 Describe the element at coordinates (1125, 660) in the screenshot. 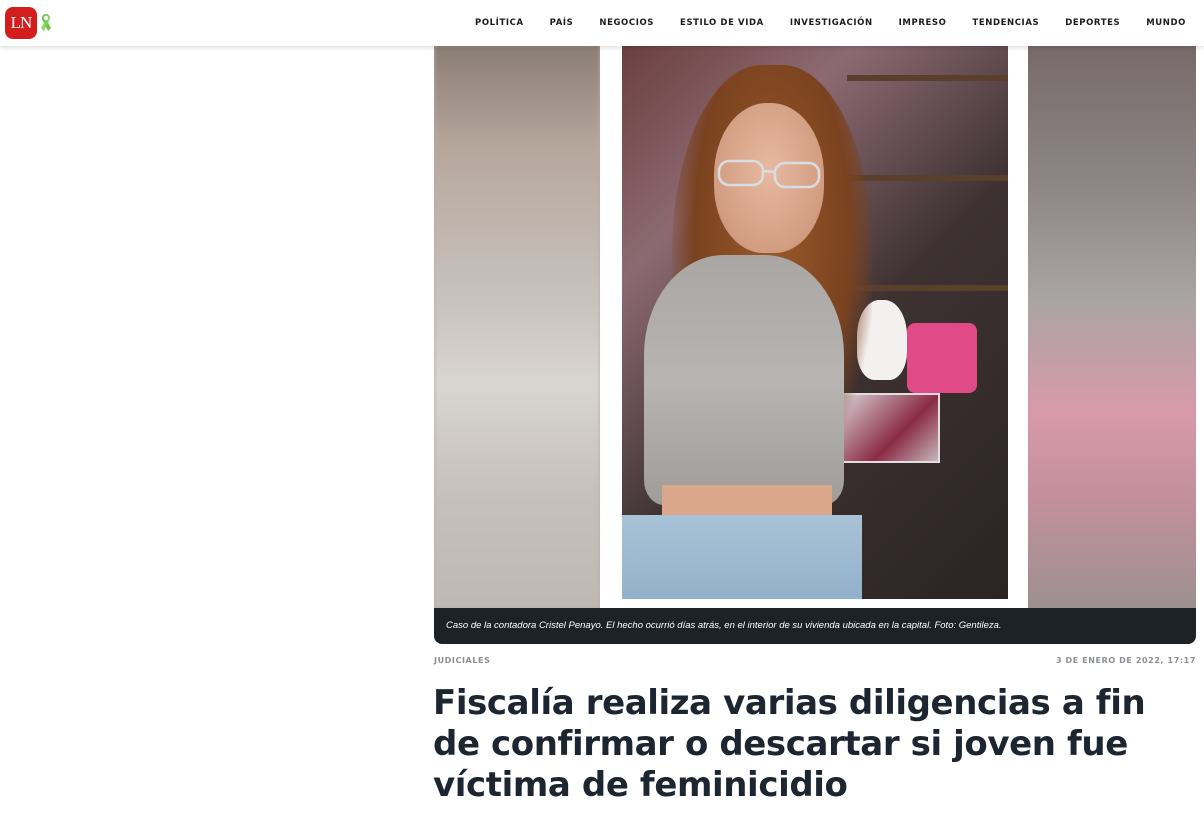

I see `publish-date: 3 DE ENERO DE 2022, 17:17` at that location.